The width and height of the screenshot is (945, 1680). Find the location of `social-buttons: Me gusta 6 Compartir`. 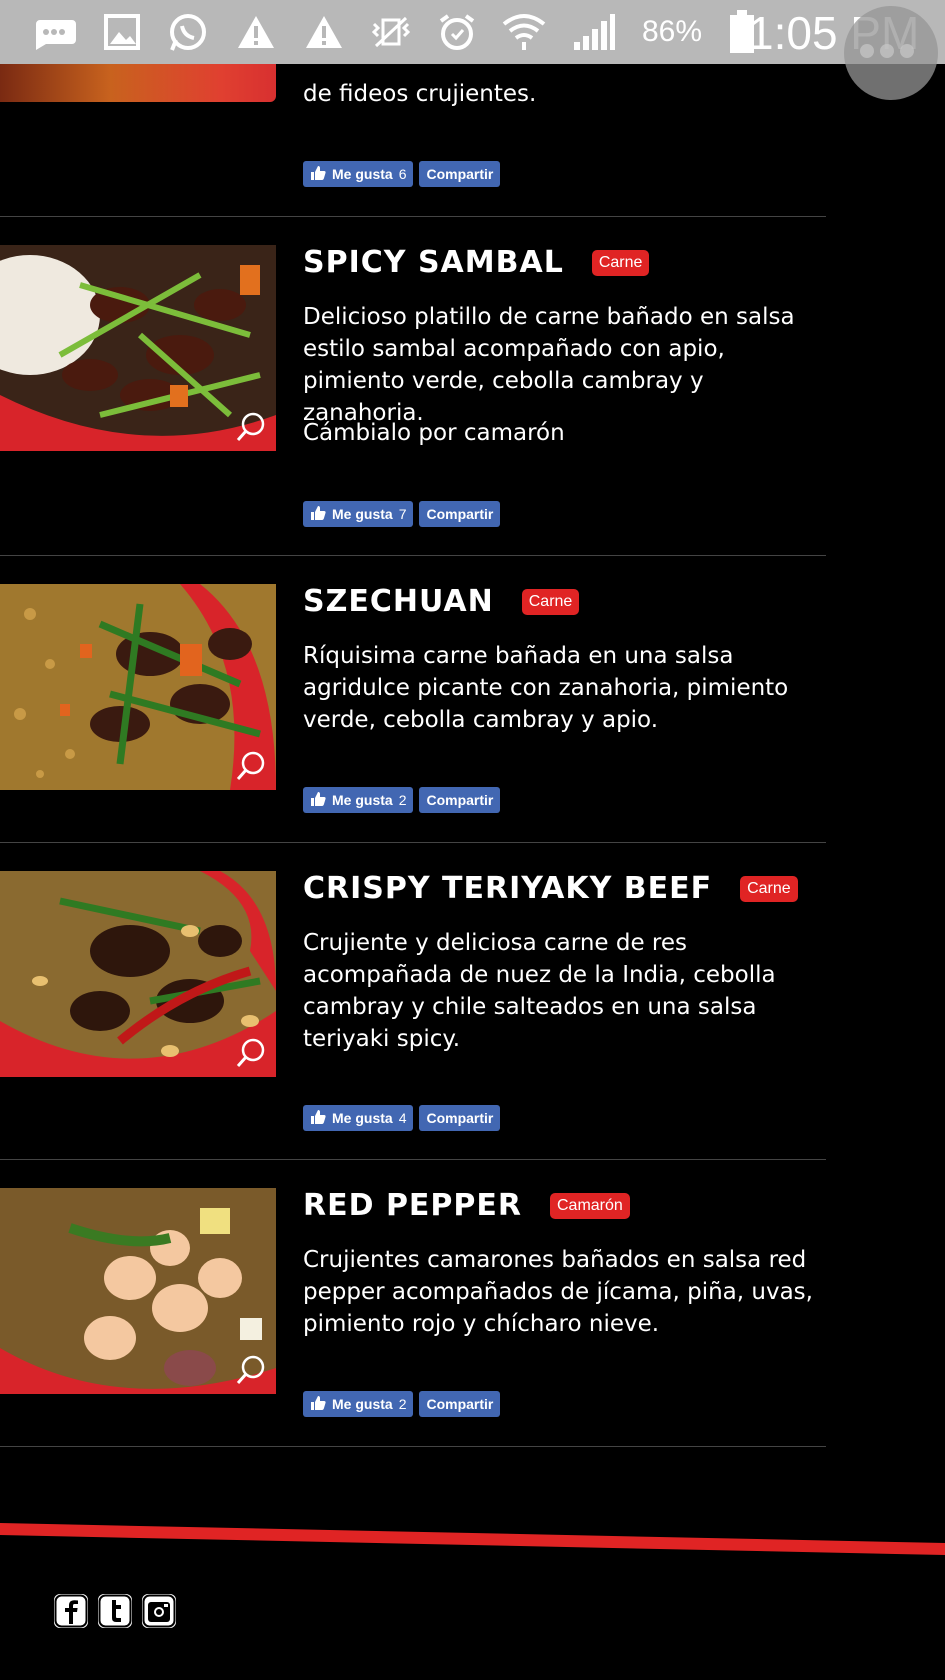

social-buttons: Me gusta 6 Compartir is located at coordinates (402, 174).